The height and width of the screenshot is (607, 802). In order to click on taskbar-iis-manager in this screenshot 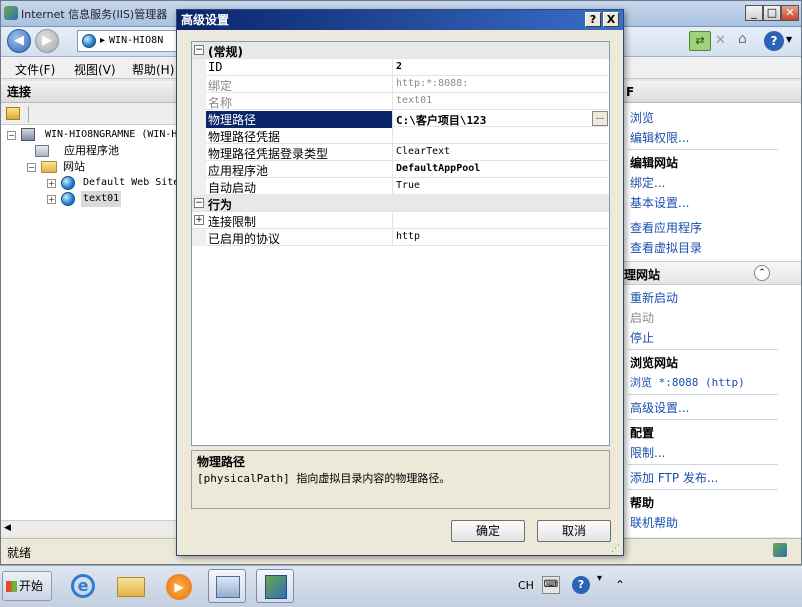, I will do `click(275, 586)`.